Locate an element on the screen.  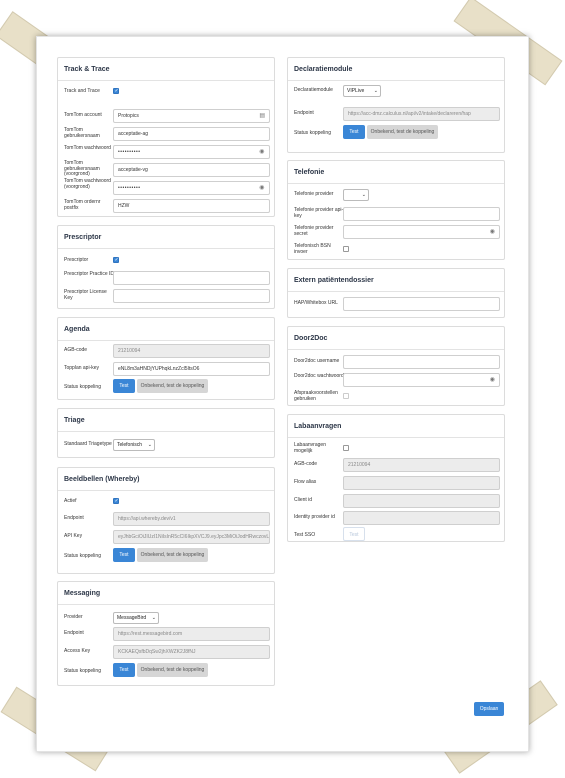
user-vg-field: acceptatie-vg is located at coordinates (191, 170).